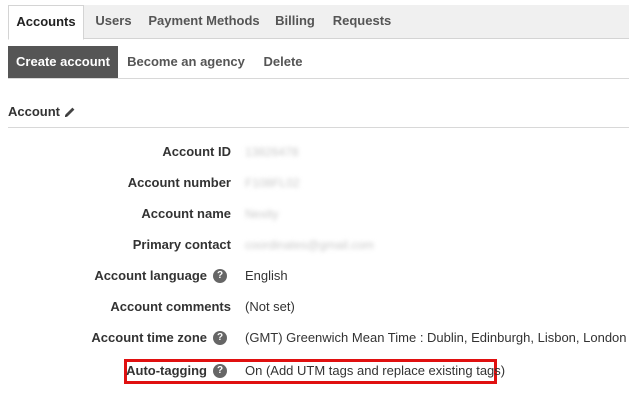 Image resolution: width=629 pixels, height=405 pixels. I want to click on primary-contact-label: Primary contact, so click(181, 244).